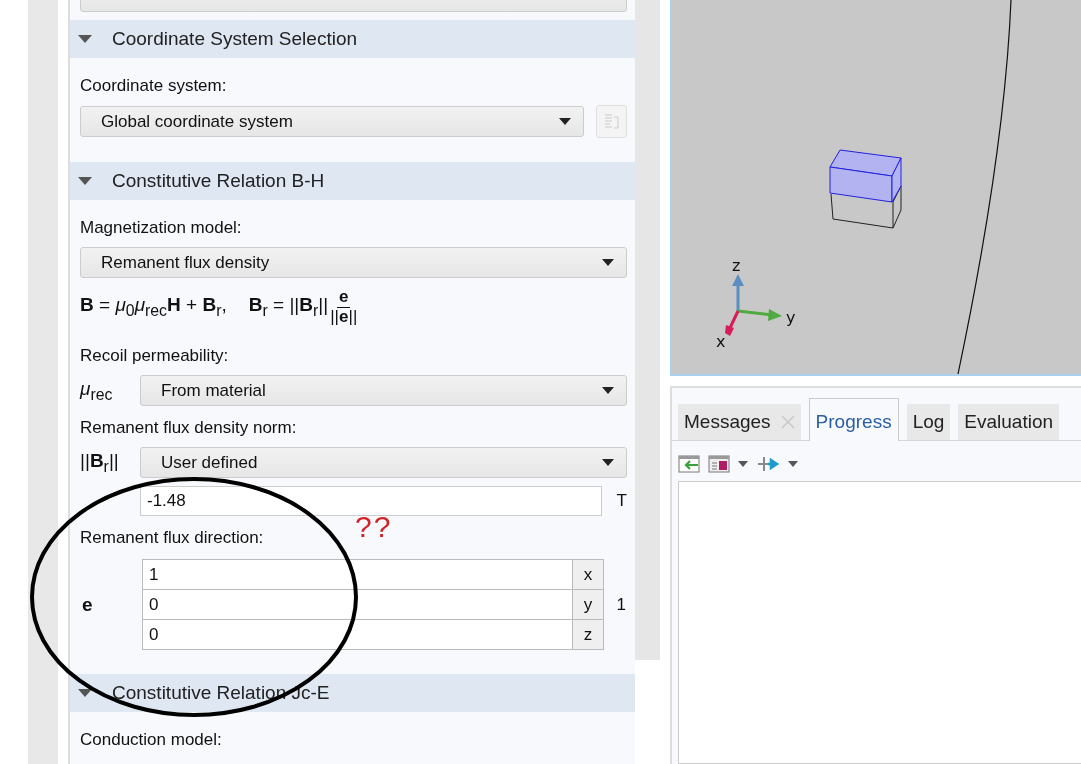 The width and height of the screenshot is (1081, 764). What do you see at coordinates (611, 121) in the screenshot?
I see `list-icon` at bounding box center [611, 121].